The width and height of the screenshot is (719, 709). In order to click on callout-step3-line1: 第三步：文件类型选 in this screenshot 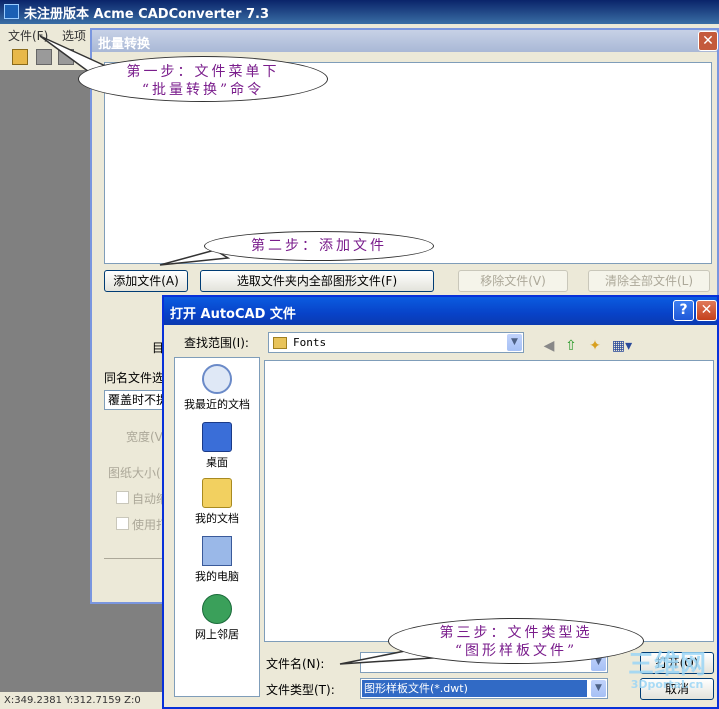, I will do `click(516, 633)`.